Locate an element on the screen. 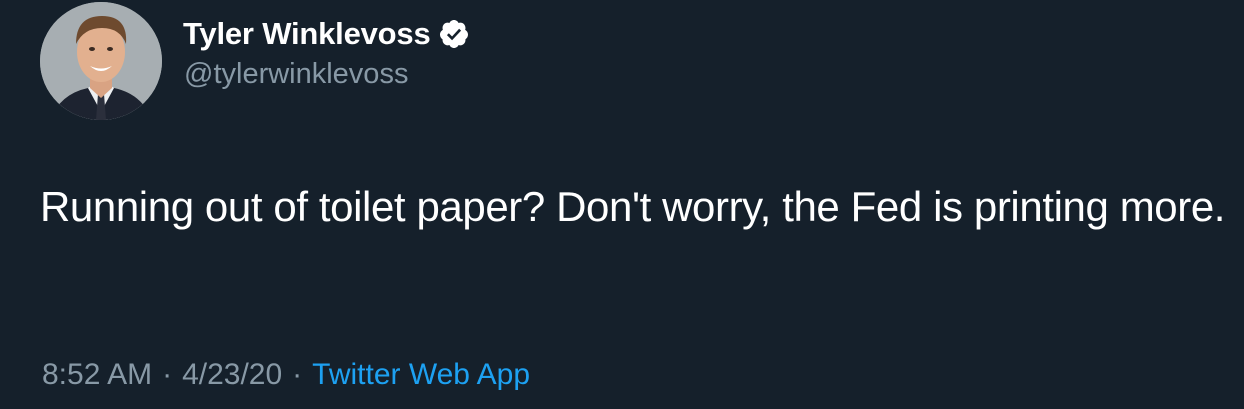 The height and width of the screenshot is (409, 1244). author-handle: @tylerwinklevoss is located at coordinates (296, 74).